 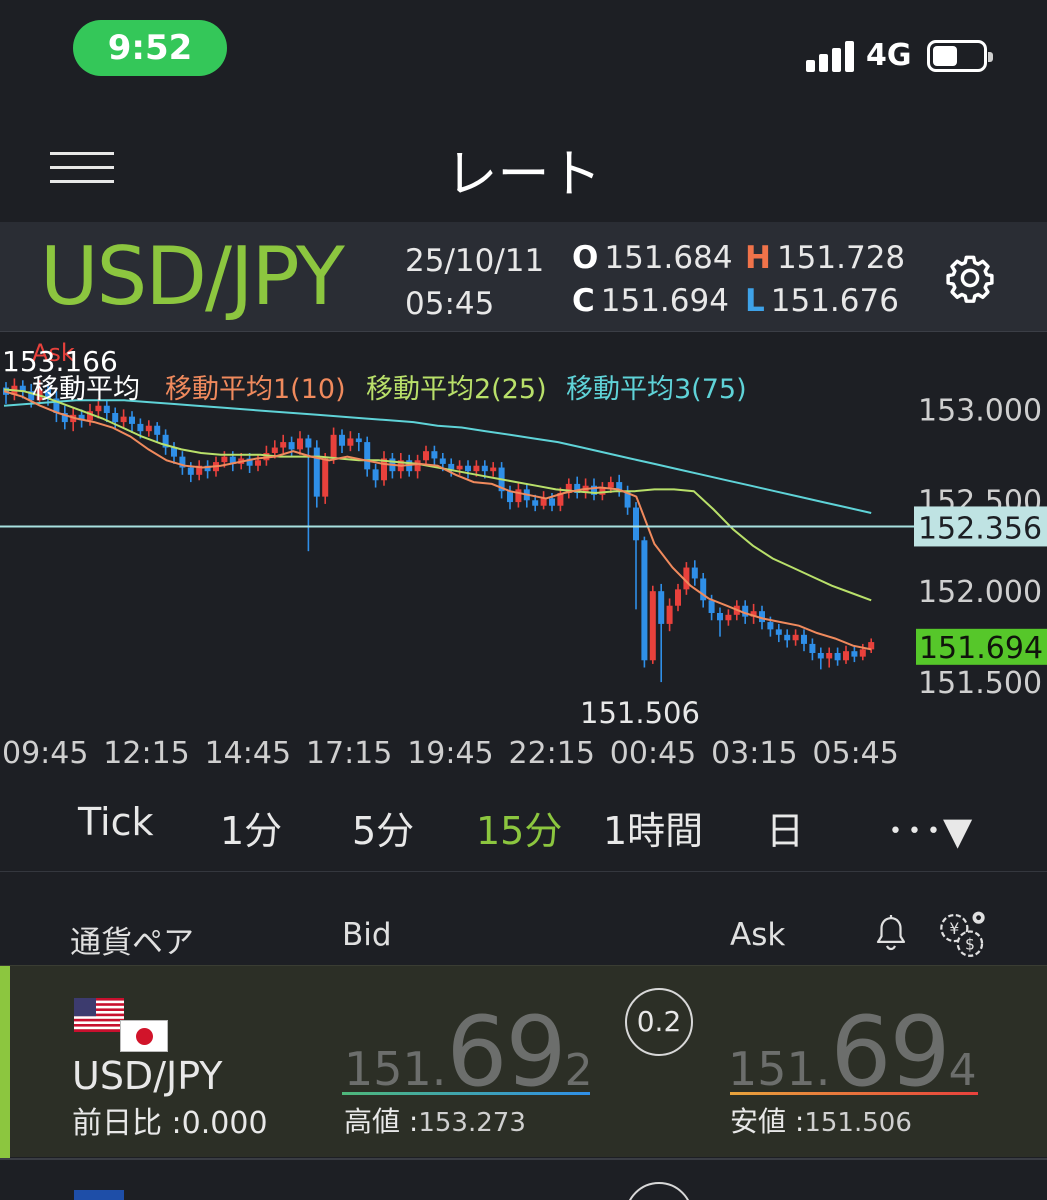 I want to click on open-value: O 151.684, so click(x=652, y=258).